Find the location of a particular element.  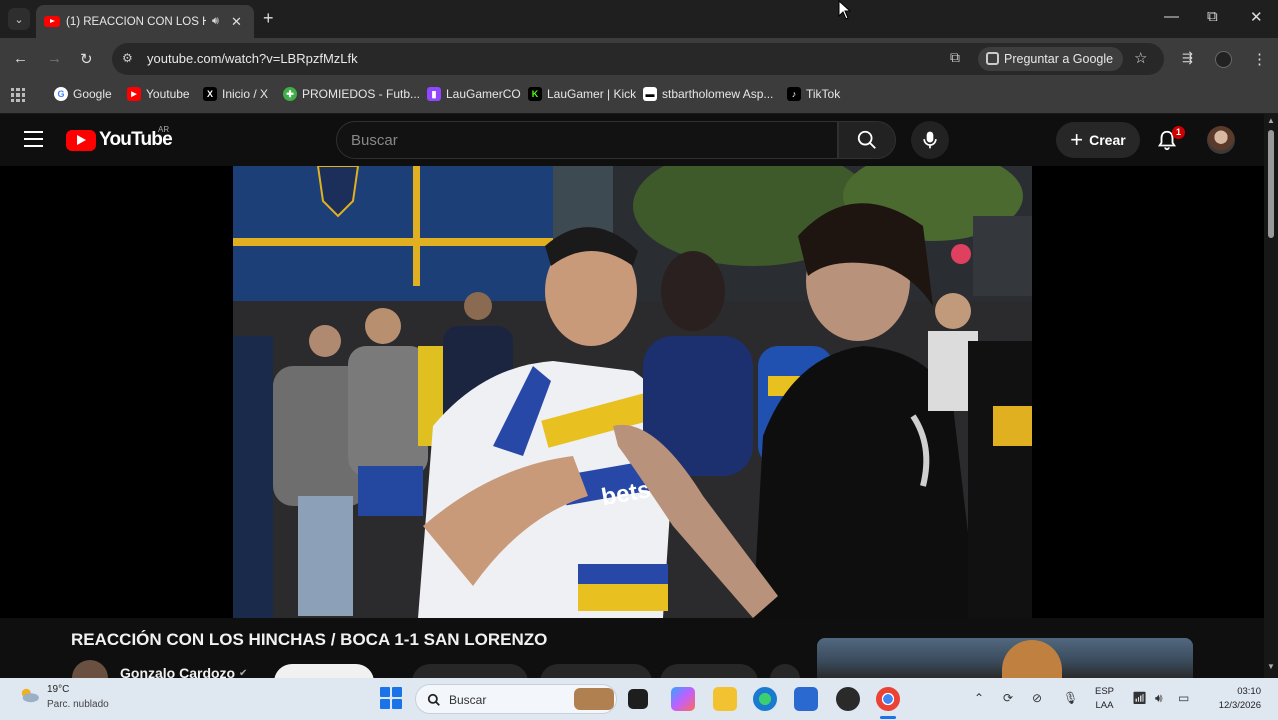

restore-icon: ⧉ is located at coordinates (1212, 16).